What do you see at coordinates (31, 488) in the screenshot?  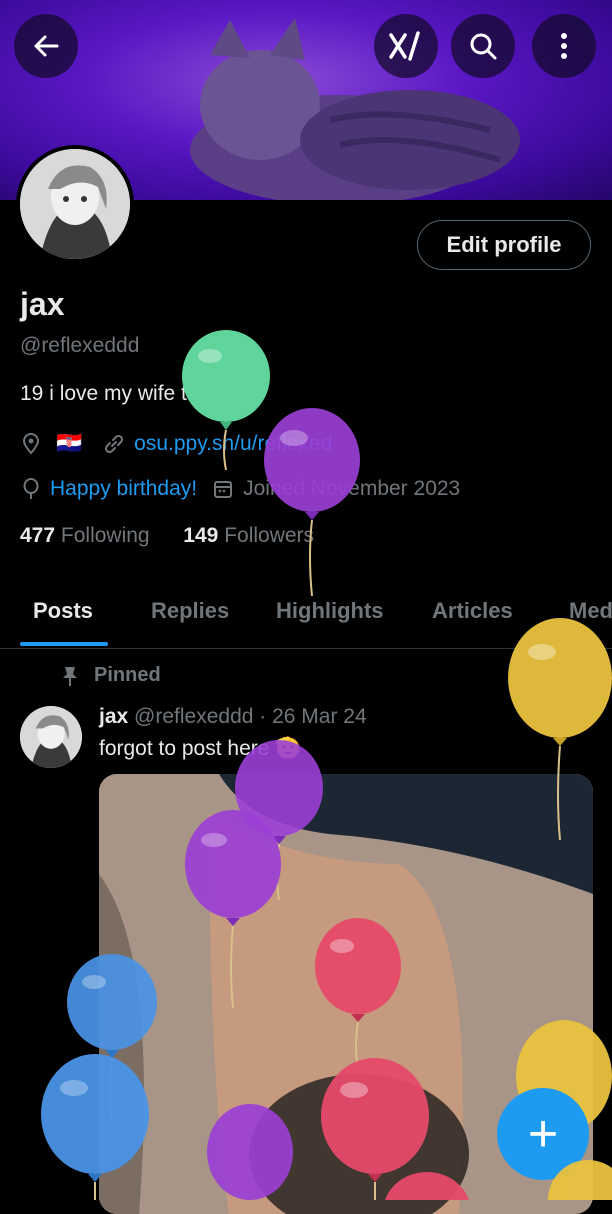 I see `balloon-icon` at bounding box center [31, 488].